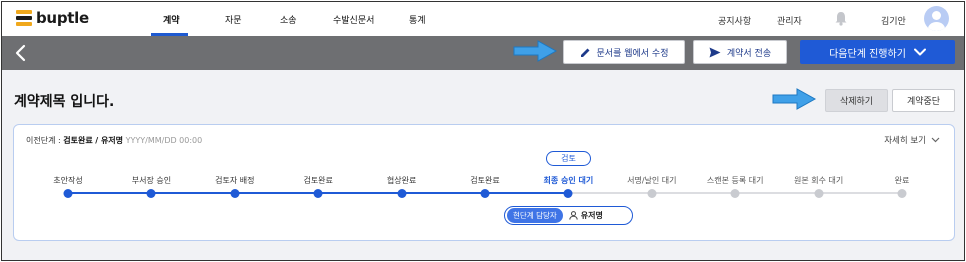 The height and width of the screenshot is (262, 966). Describe the element at coordinates (24, 18) in the screenshot. I see `logo-icon` at that location.